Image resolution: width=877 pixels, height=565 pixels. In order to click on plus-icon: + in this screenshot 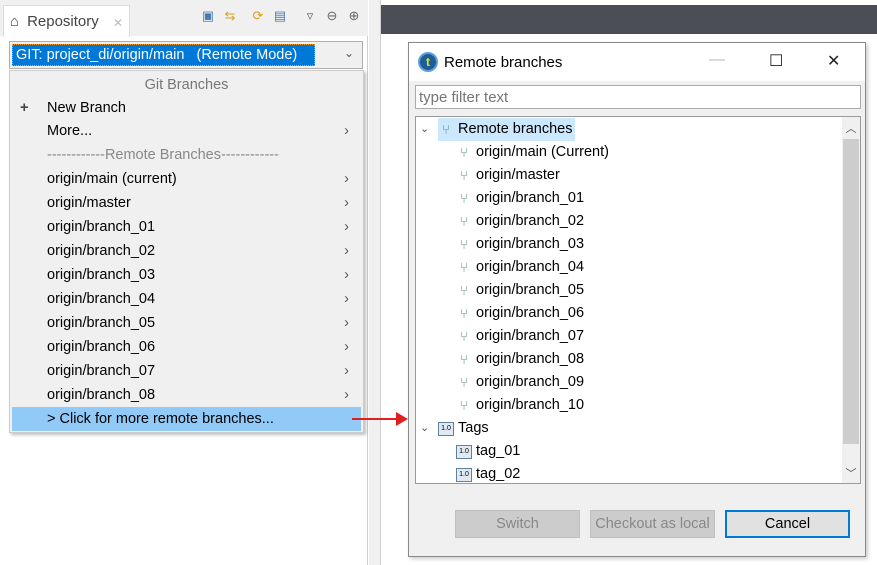, I will do `click(24, 108)`.